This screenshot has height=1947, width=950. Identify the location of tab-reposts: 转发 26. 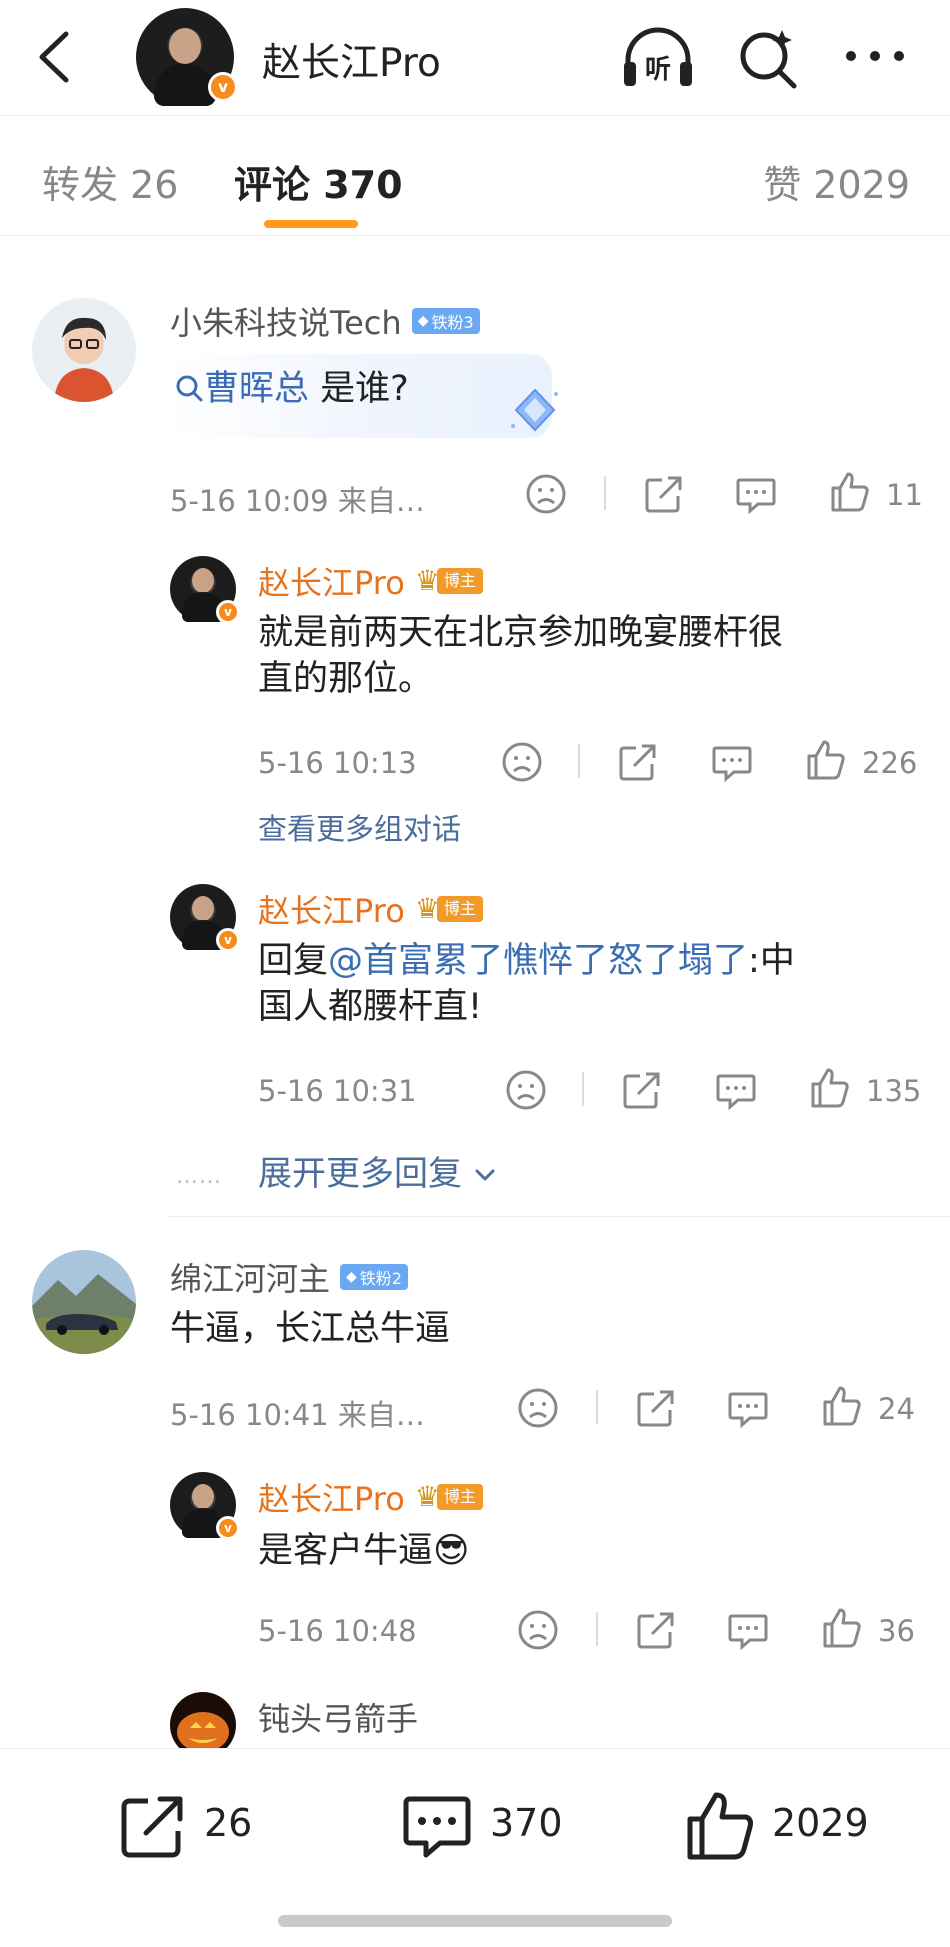
(110, 181).